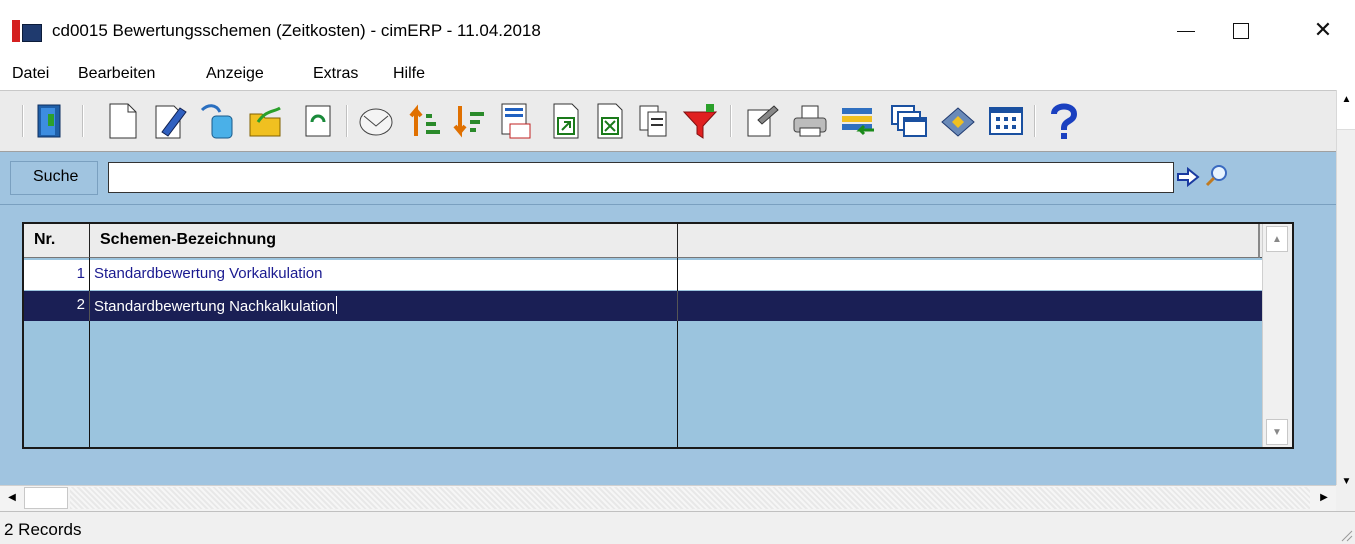  I want to click on import-icon, so click(858, 122).